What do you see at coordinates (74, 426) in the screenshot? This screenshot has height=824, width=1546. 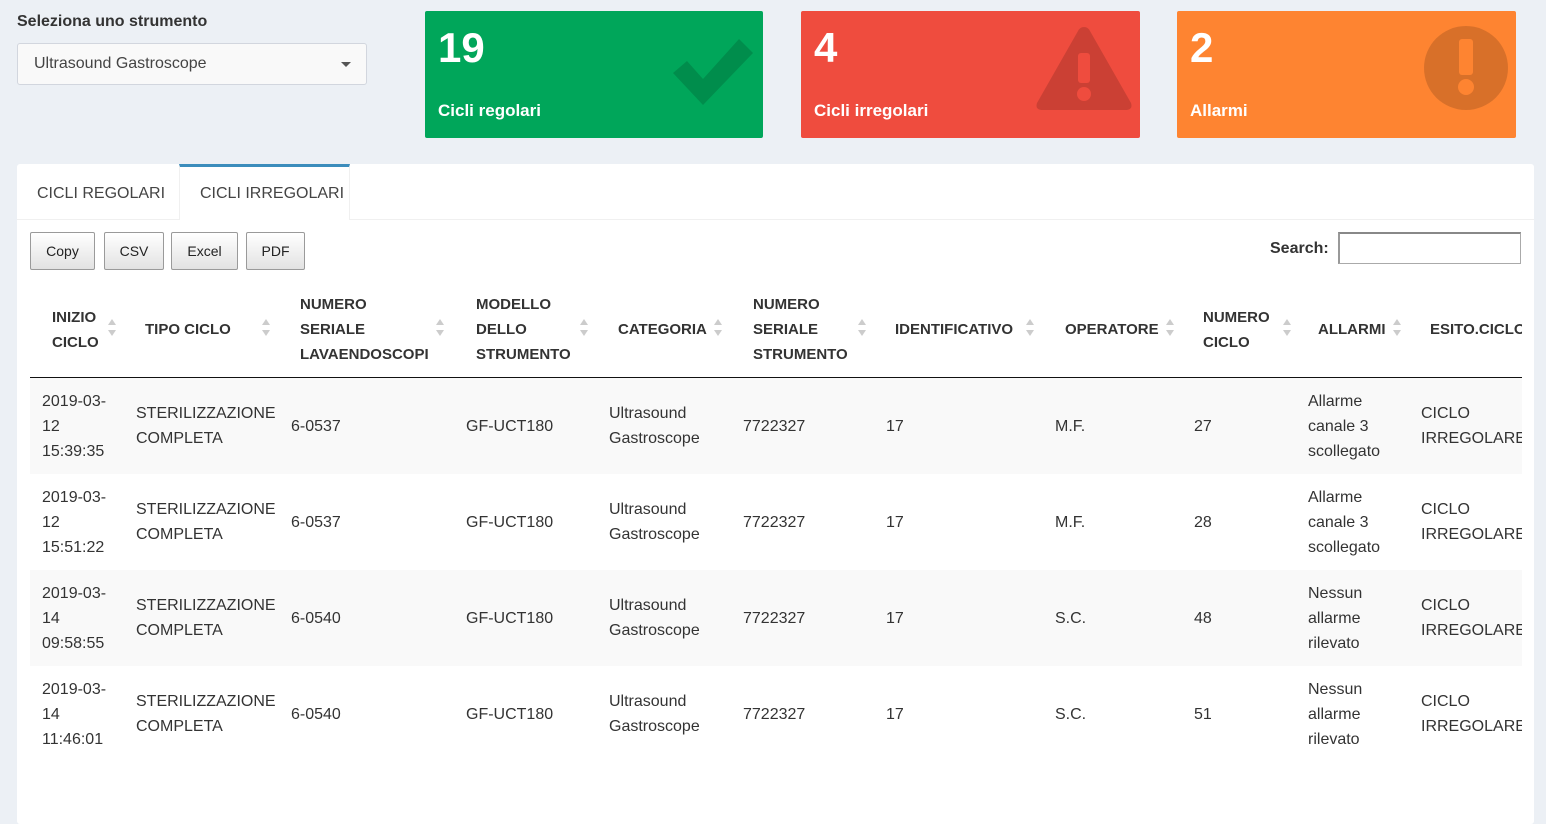 I see `table-cell: 2019-03- 12 15:39:35` at bounding box center [74, 426].